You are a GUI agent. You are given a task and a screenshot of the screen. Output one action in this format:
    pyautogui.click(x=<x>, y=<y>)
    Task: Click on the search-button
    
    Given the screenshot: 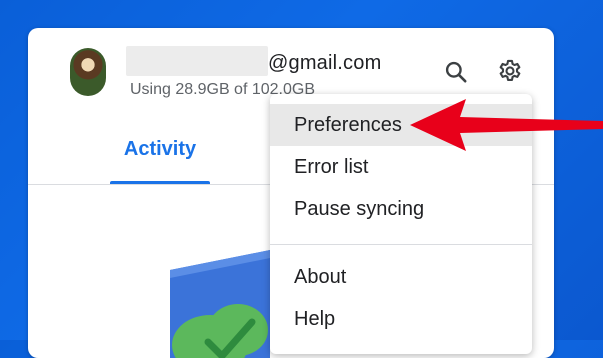 What is the action you would take?
    pyautogui.click(x=456, y=72)
    